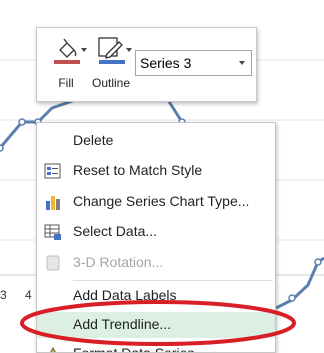  Describe the element at coordinates (52, 171) in the screenshot. I see `reset-style-icon` at that location.